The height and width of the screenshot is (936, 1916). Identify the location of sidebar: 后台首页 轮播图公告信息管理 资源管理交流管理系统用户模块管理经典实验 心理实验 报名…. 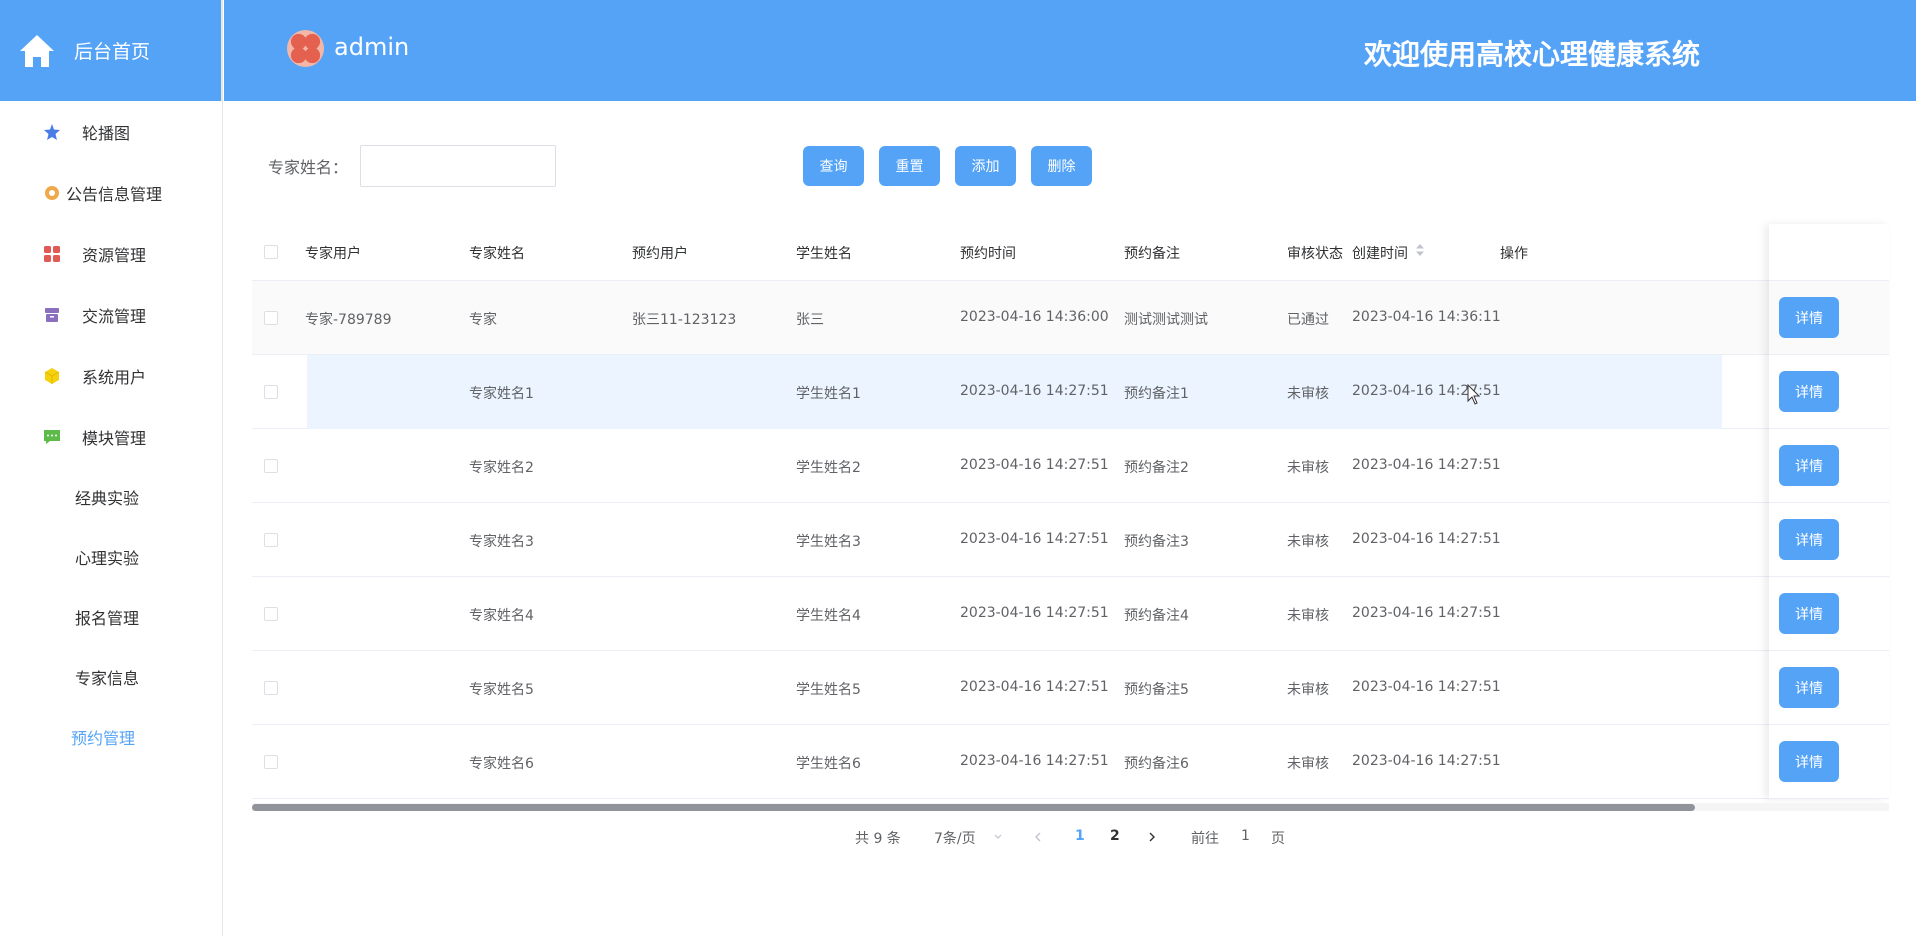
(111, 468).